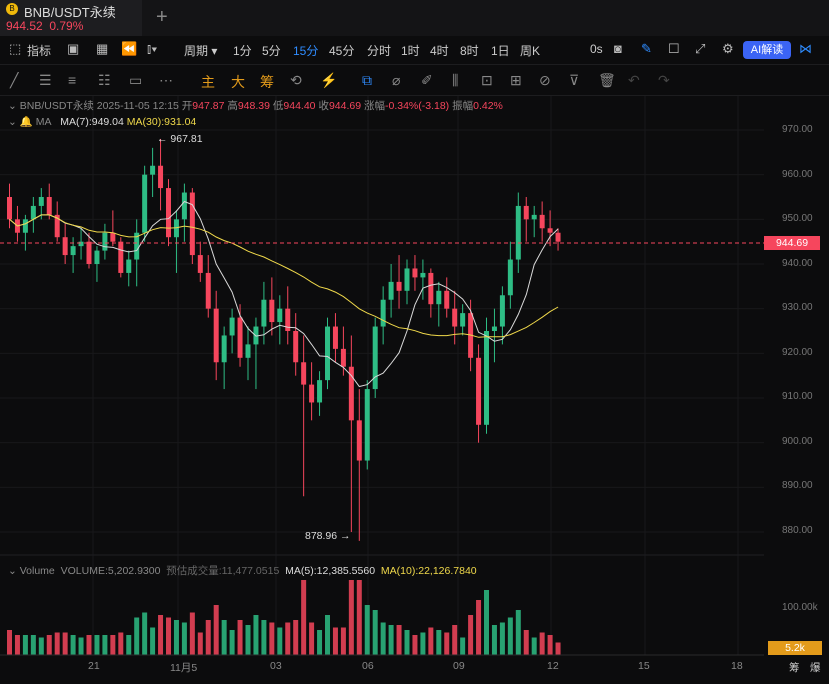  What do you see at coordinates (345, 106) in the screenshot?
I see `ohlc-close: 944.69` at bounding box center [345, 106].